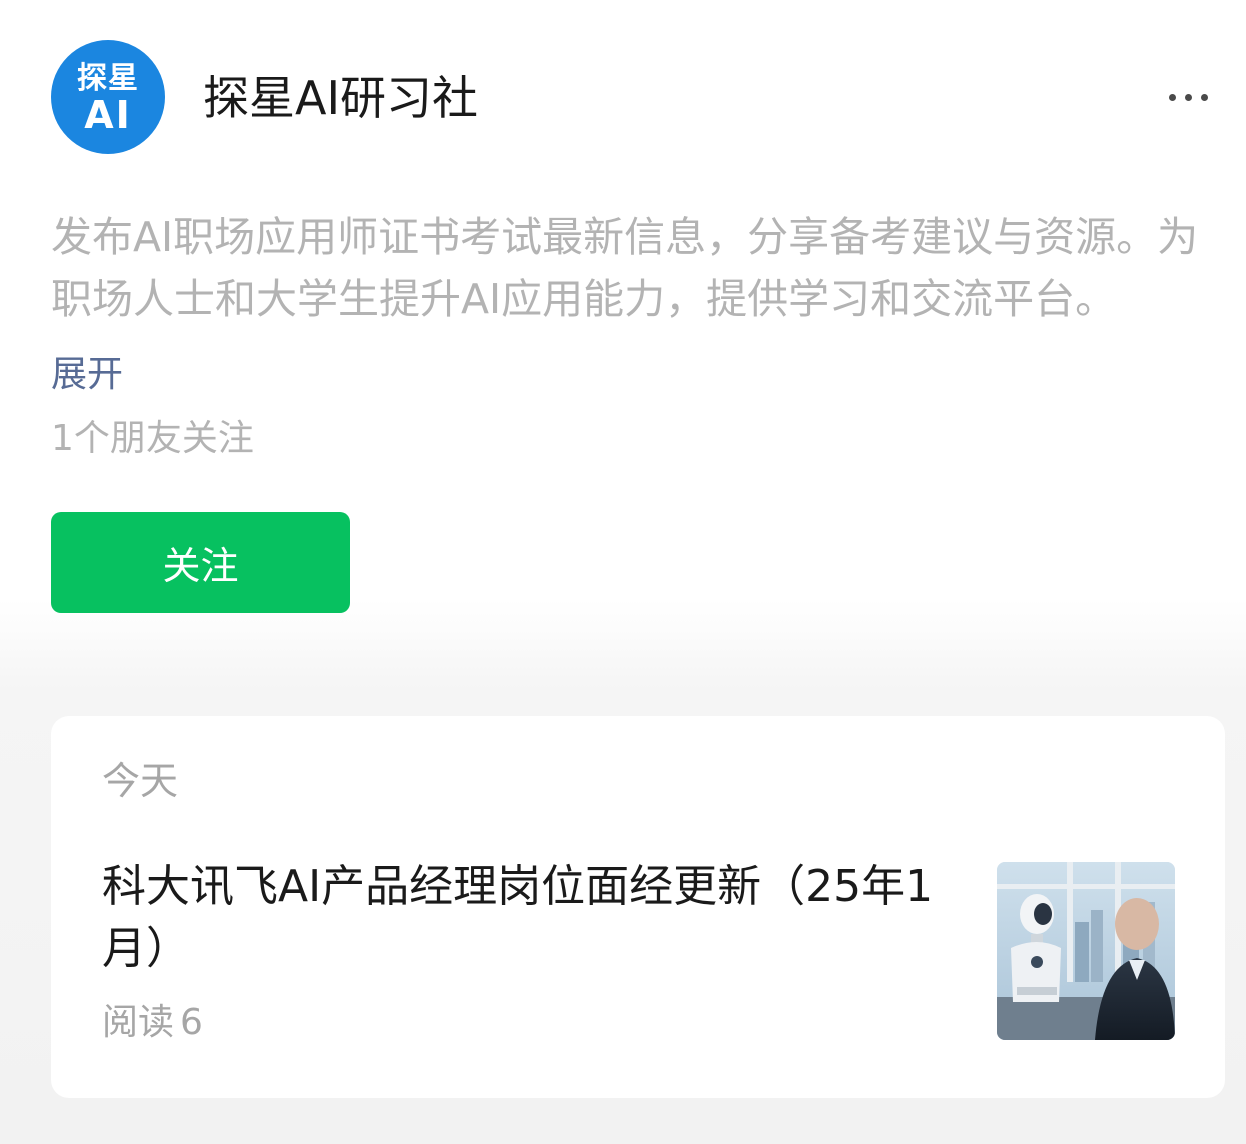 The image size is (1246, 1144). I want to click on account-name: 探星AI研习社, so click(341, 98).